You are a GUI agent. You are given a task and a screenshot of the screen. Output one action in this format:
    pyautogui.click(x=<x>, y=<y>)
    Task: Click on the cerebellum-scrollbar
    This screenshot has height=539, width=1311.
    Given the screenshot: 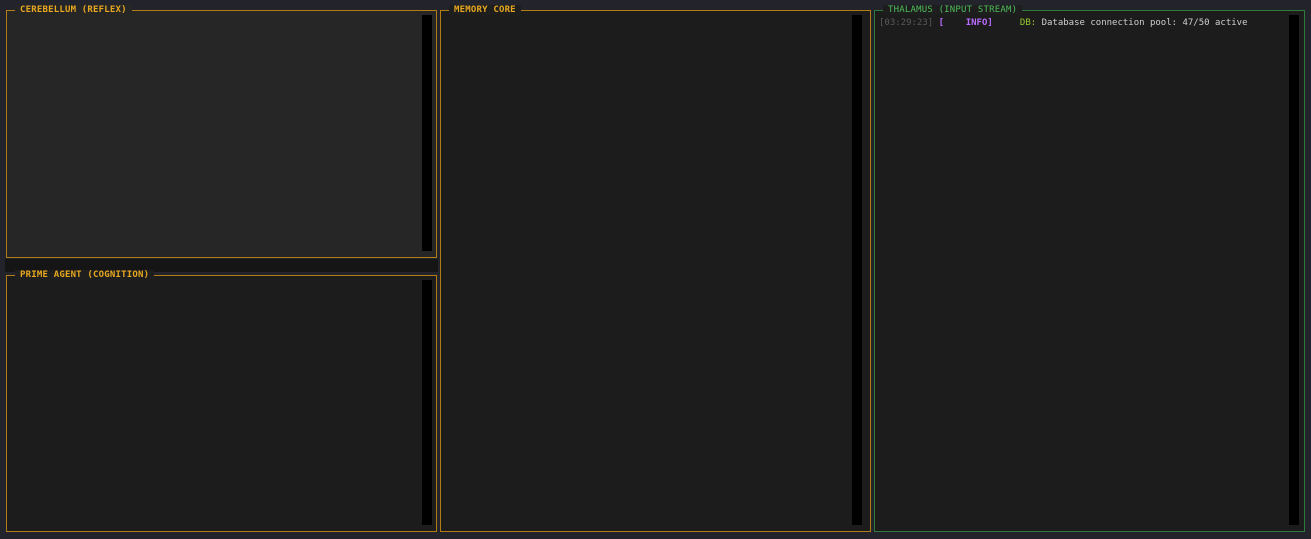 What is the action you would take?
    pyautogui.click(x=427, y=133)
    